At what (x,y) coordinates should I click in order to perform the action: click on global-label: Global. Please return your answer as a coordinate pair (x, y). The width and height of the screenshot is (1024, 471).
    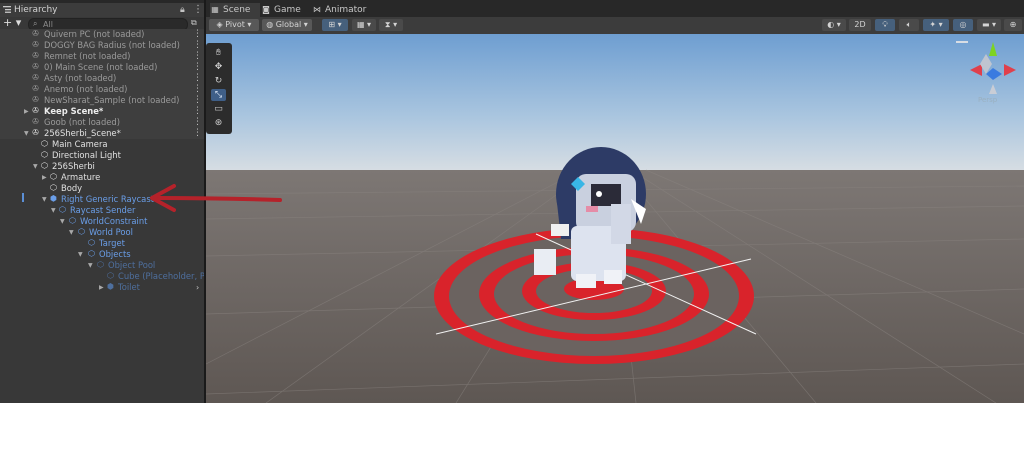
    Looking at the image, I should click on (288, 24).